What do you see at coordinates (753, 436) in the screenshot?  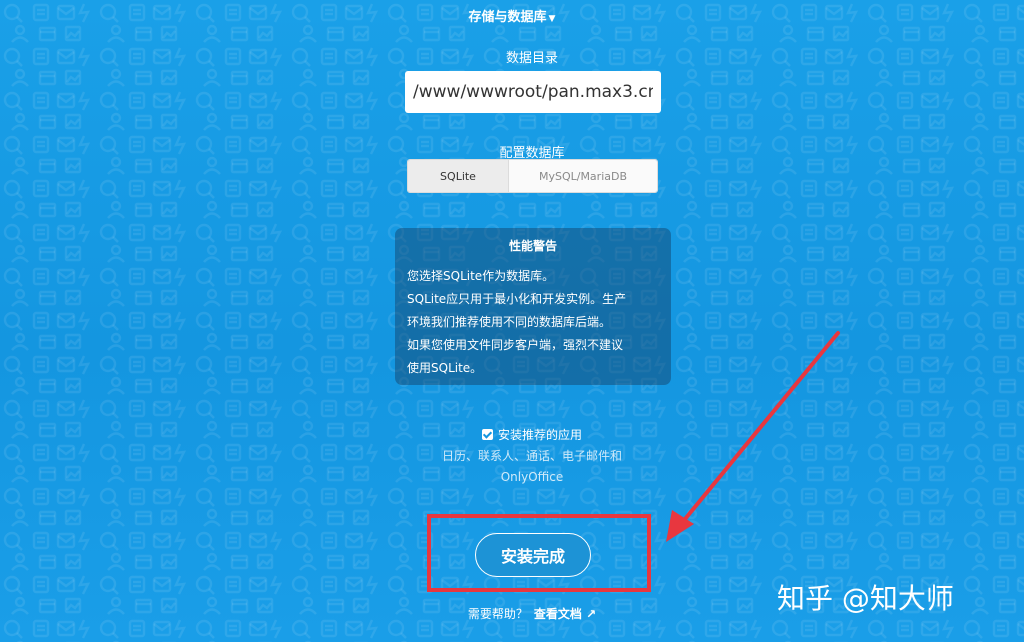 I see `red-arrow-annotation` at bounding box center [753, 436].